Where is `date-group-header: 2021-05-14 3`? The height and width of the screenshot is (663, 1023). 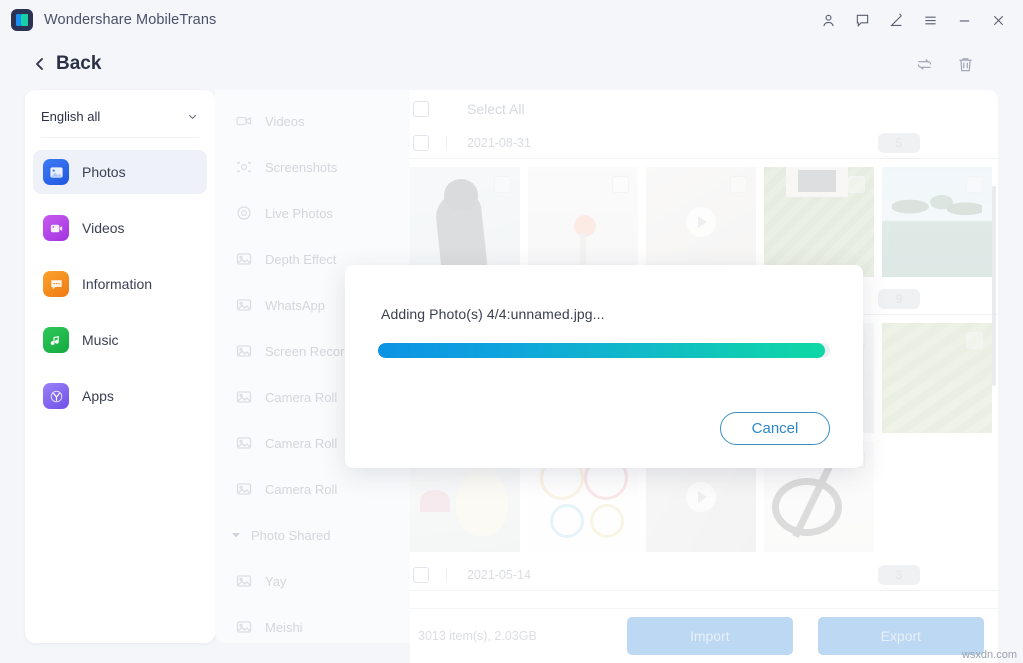
date-group-header: 2021-05-14 3 is located at coordinates (704, 575).